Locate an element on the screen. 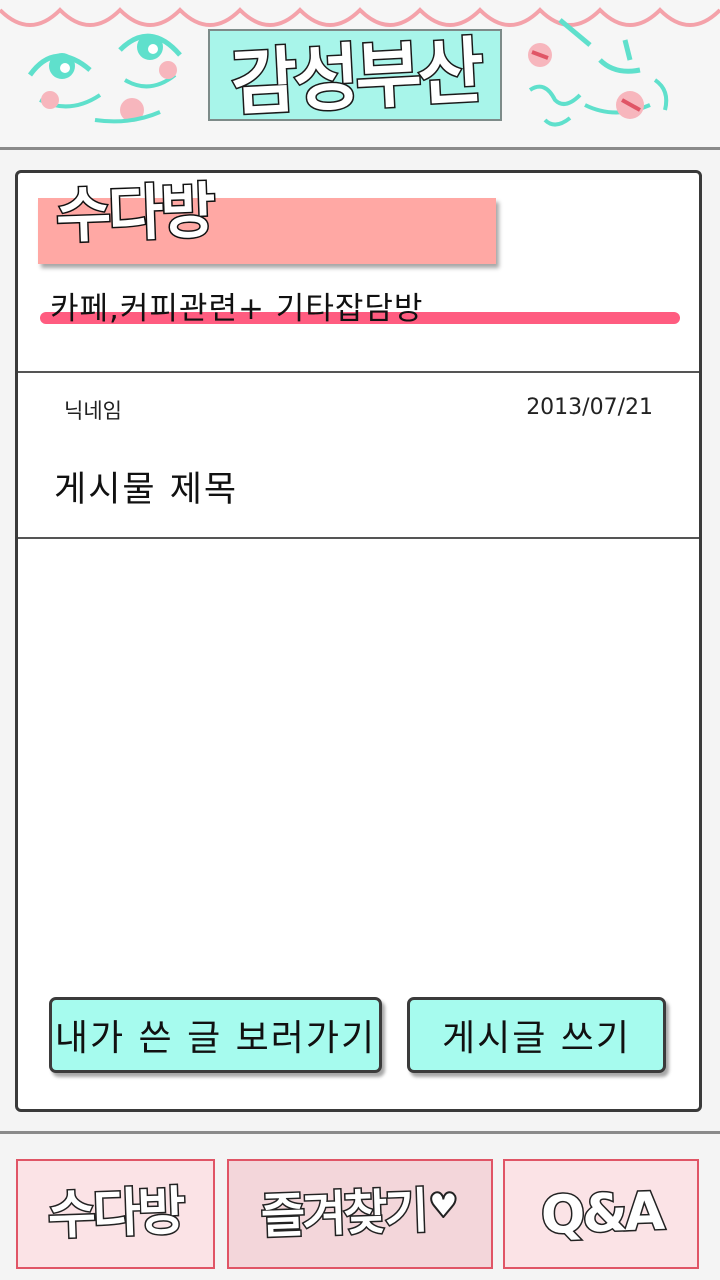  app-header: 감성부산 is located at coordinates (360, 75).